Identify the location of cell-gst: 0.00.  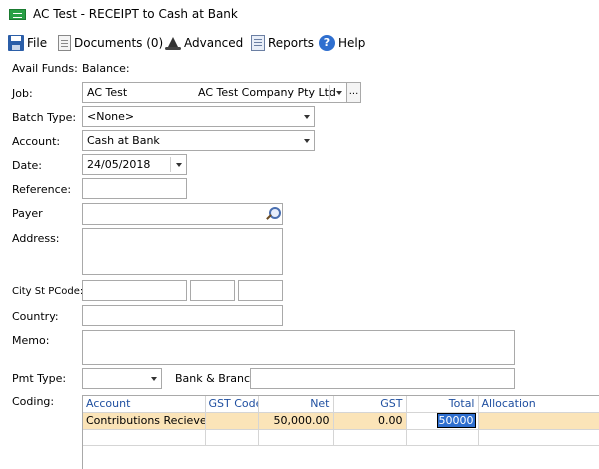
(370, 421).